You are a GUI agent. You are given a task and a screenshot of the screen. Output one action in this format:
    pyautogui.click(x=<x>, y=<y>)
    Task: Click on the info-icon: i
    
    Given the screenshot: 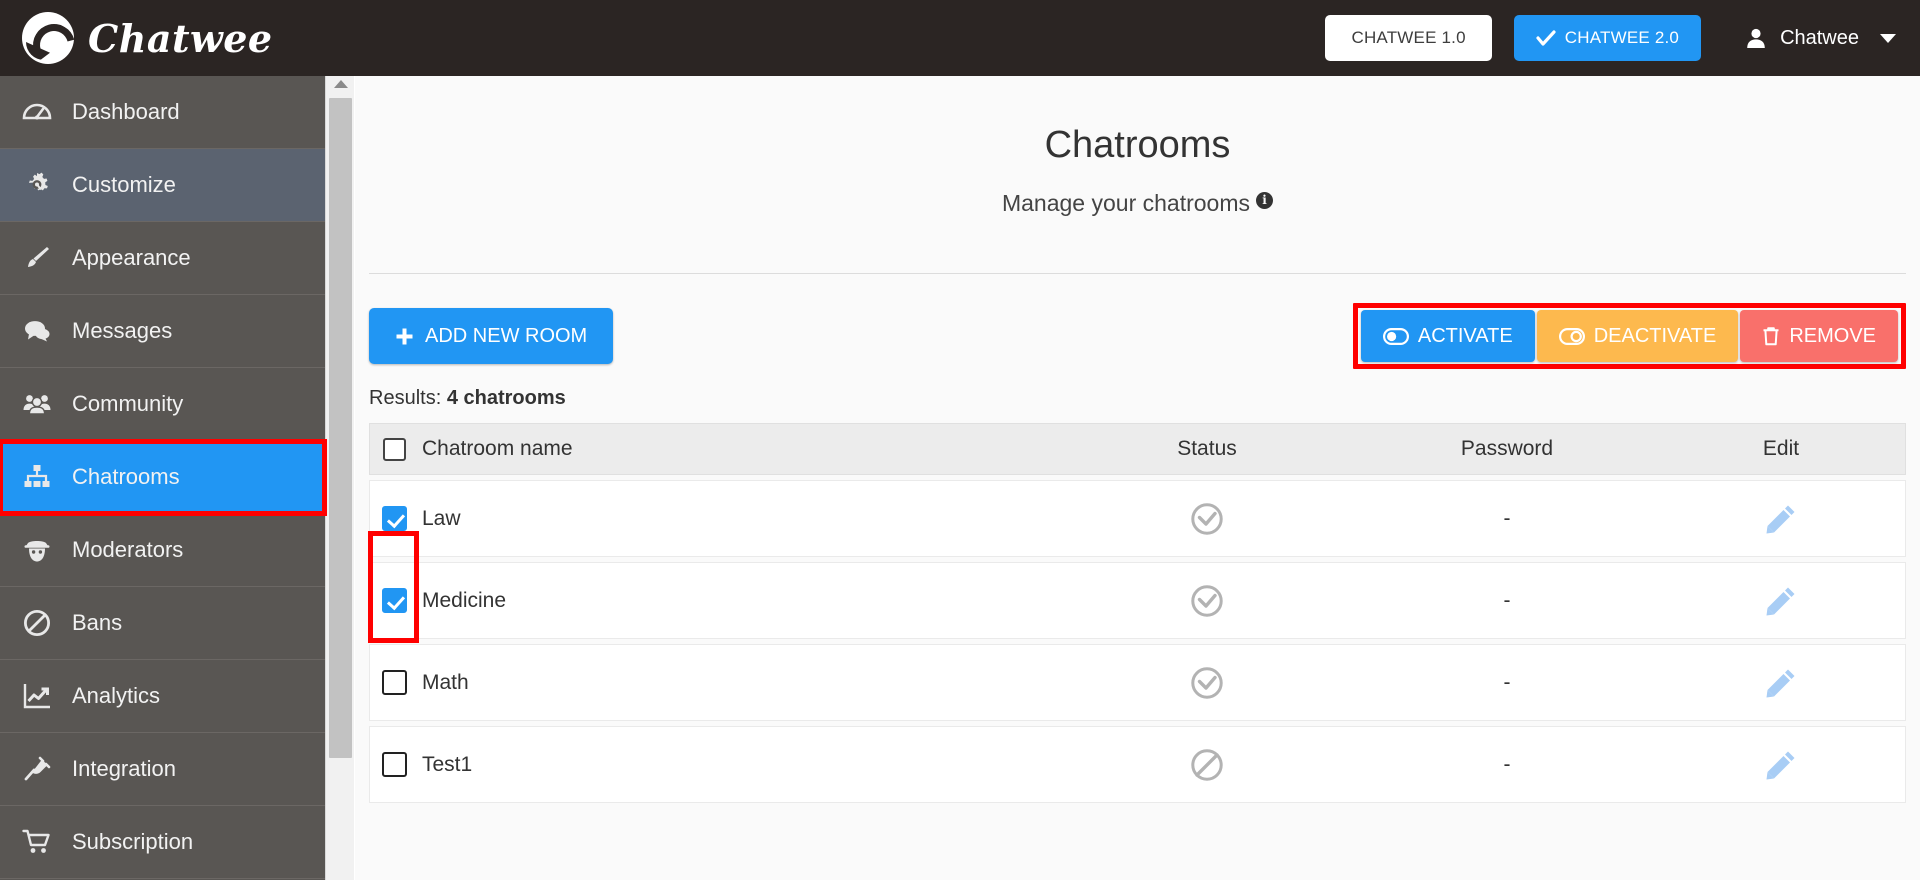 What is the action you would take?
    pyautogui.click(x=1264, y=200)
    